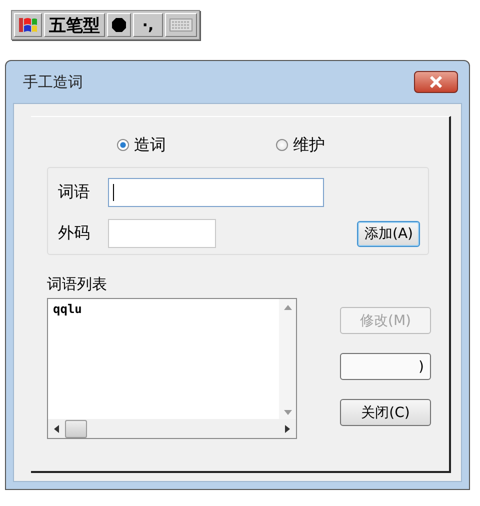  I want to click on list-label: 词语列表, so click(77, 284).